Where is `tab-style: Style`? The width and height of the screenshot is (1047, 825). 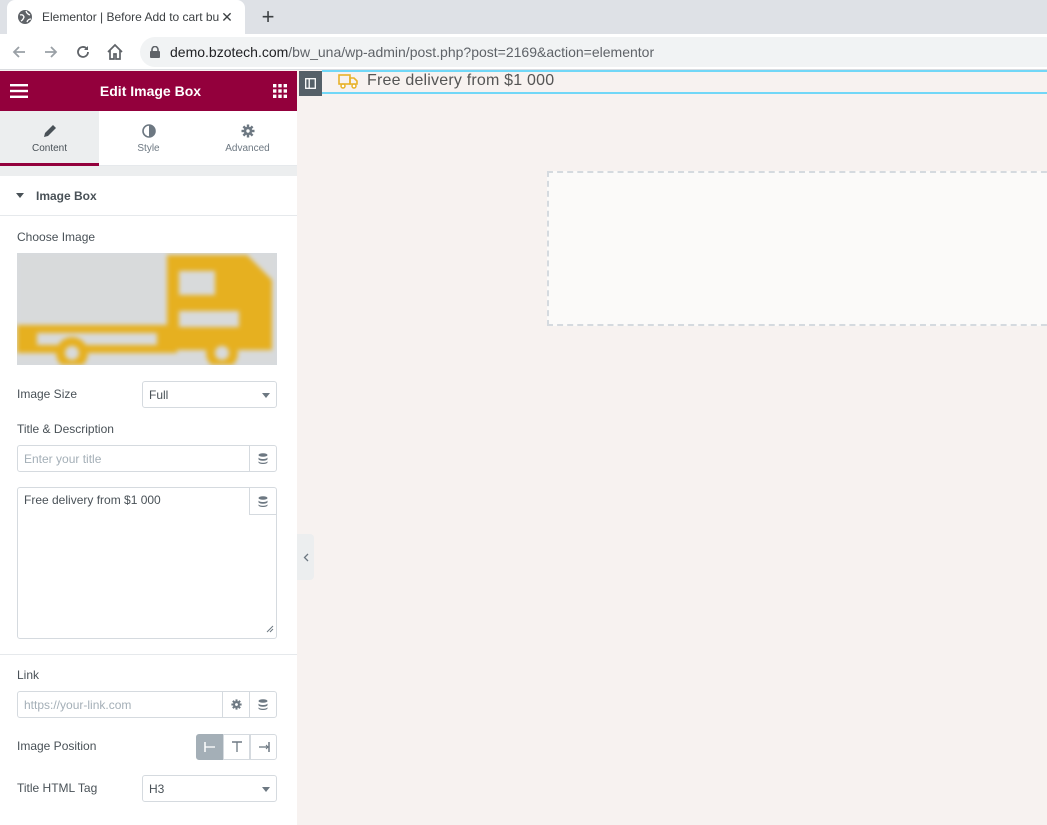
tab-style: Style is located at coordinates (148, 138).